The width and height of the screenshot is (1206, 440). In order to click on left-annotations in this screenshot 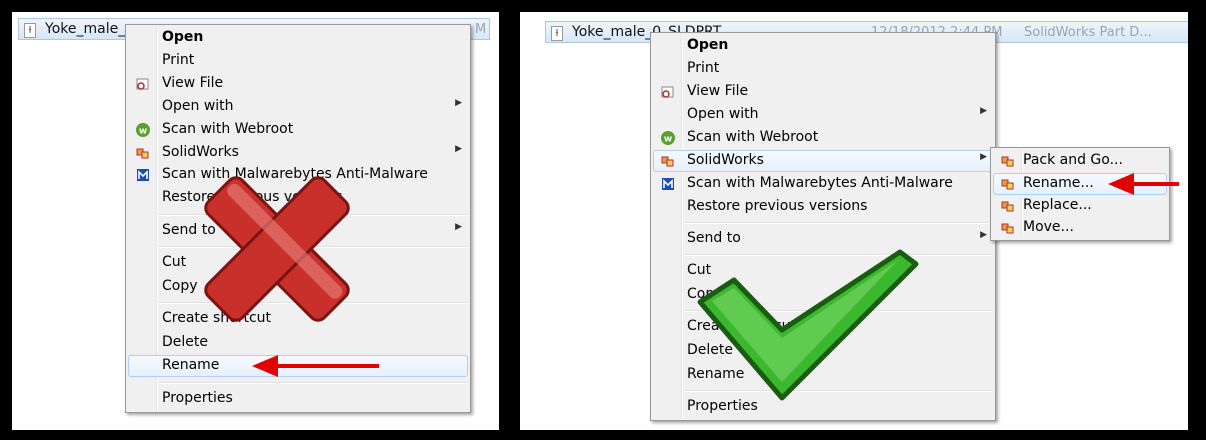, I will do `click(291, 276)`.